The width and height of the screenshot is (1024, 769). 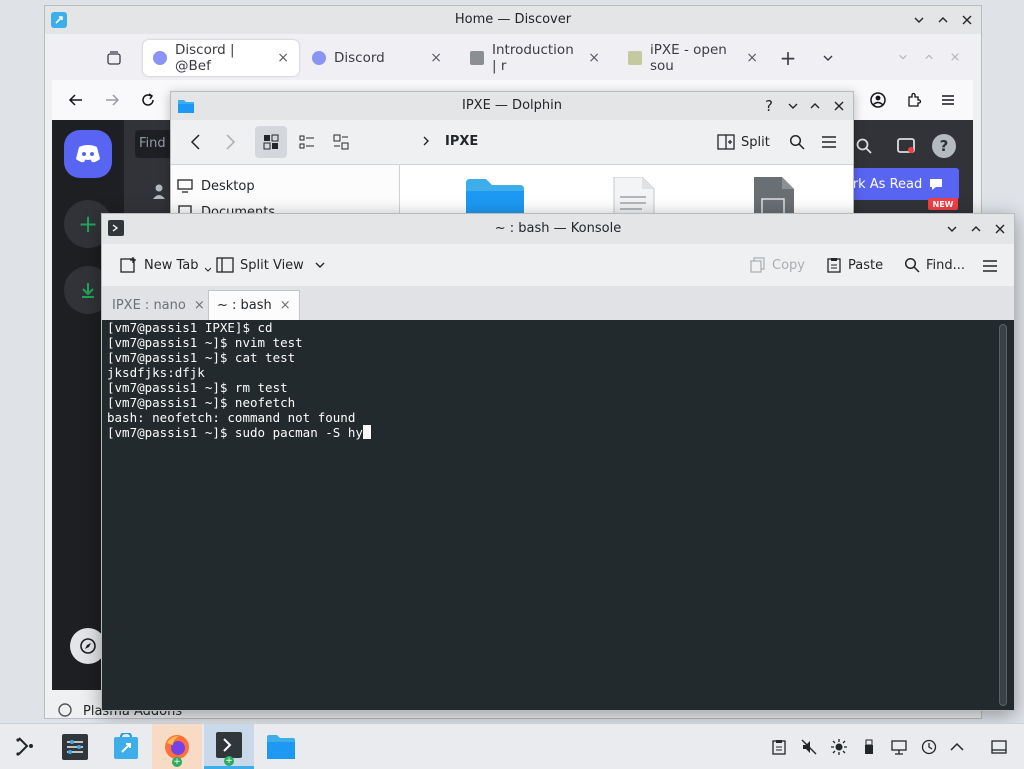 What do you see at coordinates (788, 58) in the screenshot?
I see `new-tab-button: +` at bounding box center [788, 58].